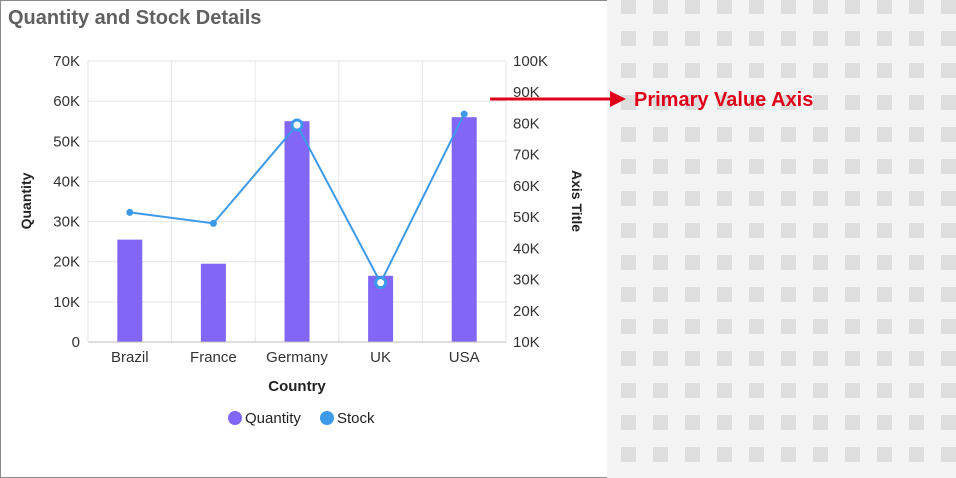 This screenshot has width=956, height=478. I want to click on x-tick-label: France, so click(213, 357).